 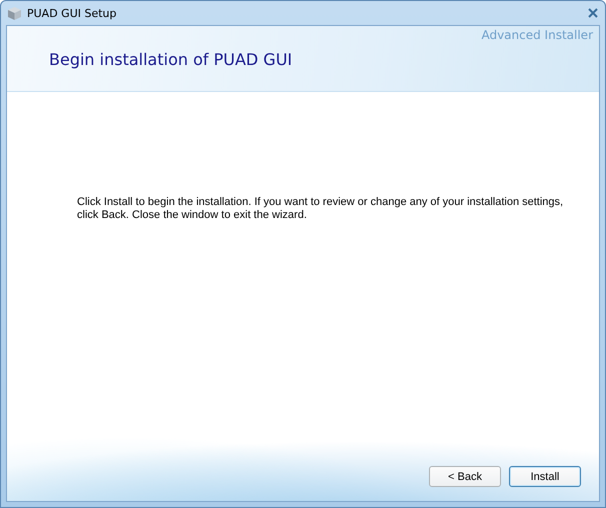 I want to click on window-title: PUAD GUI Setup, so click(x=72, y=13).